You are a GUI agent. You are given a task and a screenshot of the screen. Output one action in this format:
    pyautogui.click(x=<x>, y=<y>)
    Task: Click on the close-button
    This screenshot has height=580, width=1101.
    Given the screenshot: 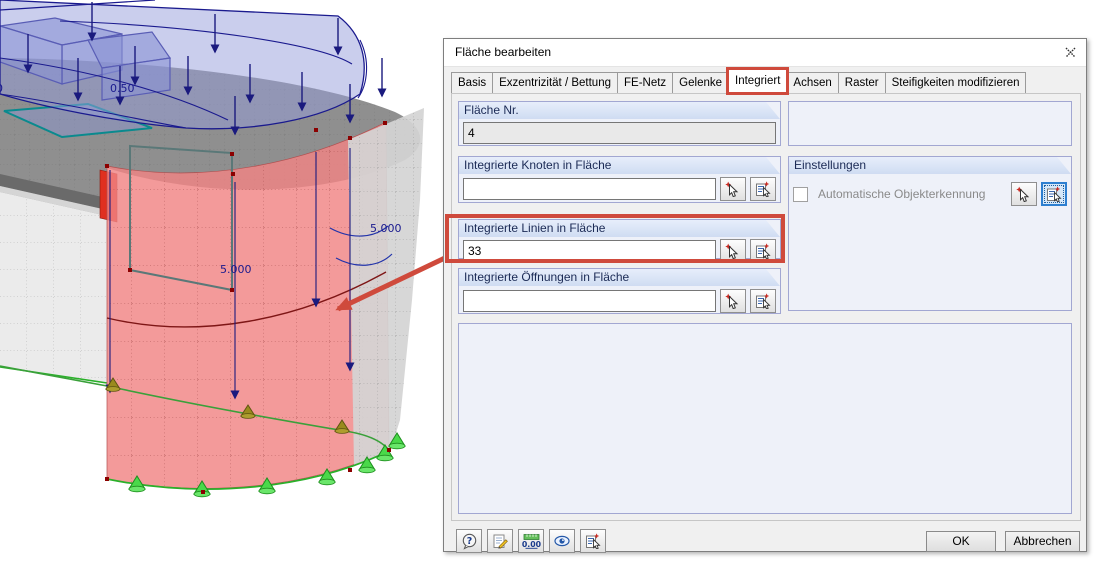 What is the action you would take?
    pyautogui.click(x=1070, y=52)
    